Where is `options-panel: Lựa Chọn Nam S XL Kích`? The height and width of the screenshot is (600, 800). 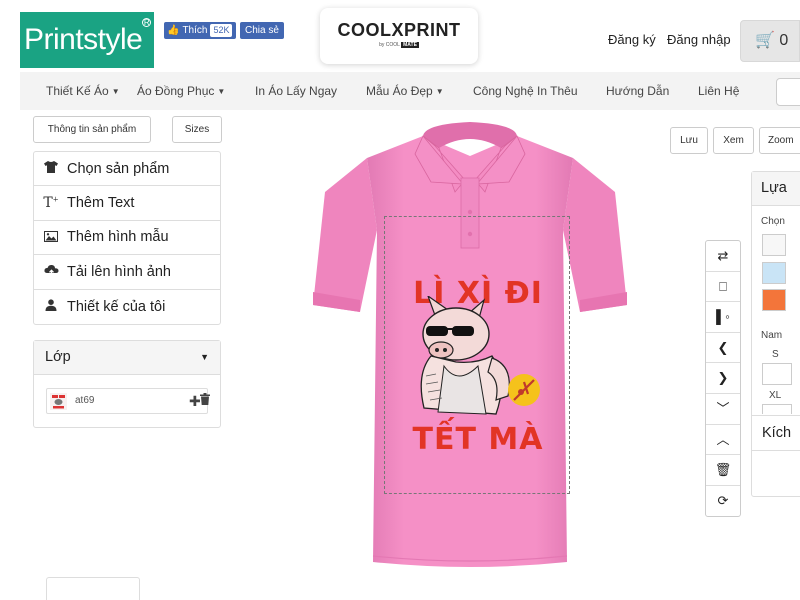
options-panel: Lựa Chọn Nam S XL Kích is located at coordinates (775, 334).